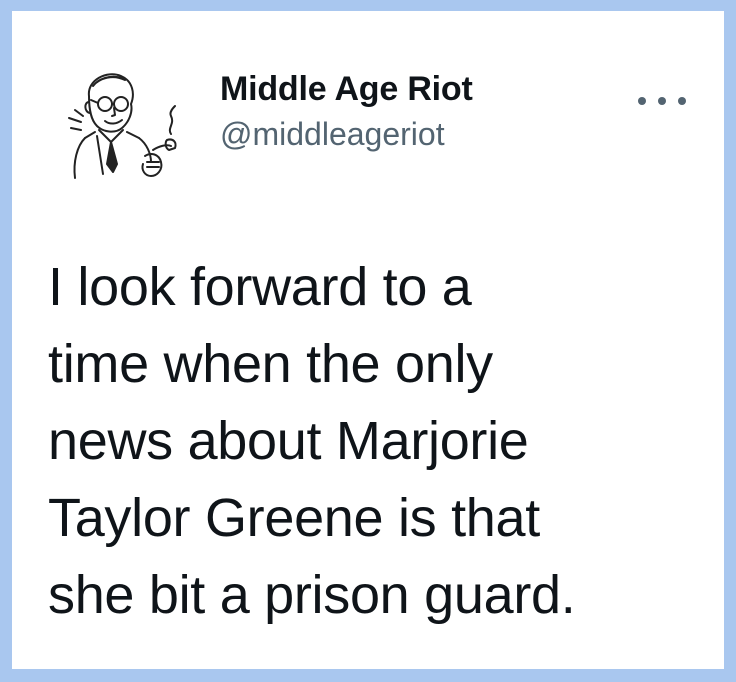 This screenshot has width=736, height=682. I want to click on display-name: Middle Age Riot, so click(346, 89).